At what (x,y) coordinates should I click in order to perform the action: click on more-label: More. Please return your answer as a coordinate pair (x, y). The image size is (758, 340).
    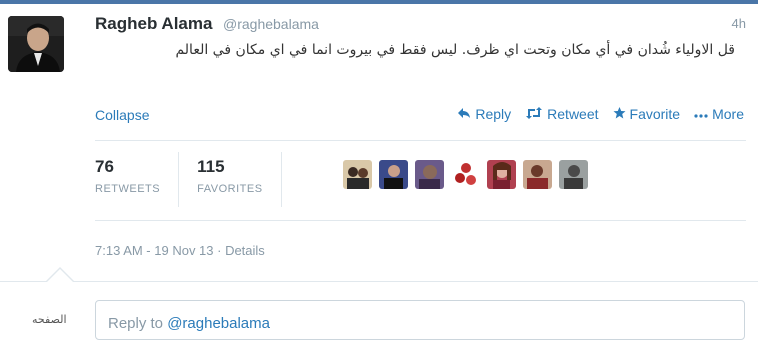
    Looking at the image, I should click on (728, 114).